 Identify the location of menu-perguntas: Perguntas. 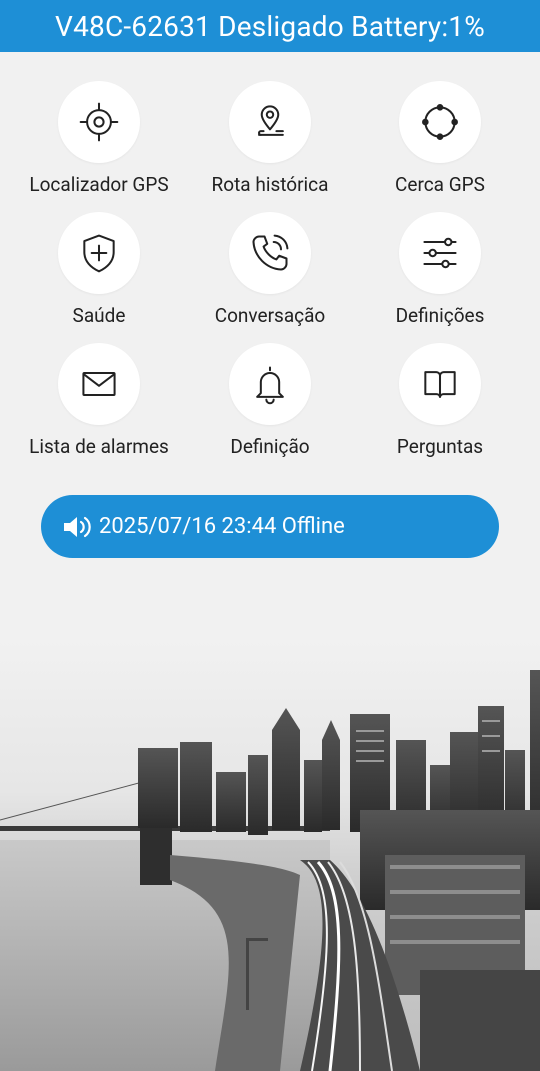
(440, 400).